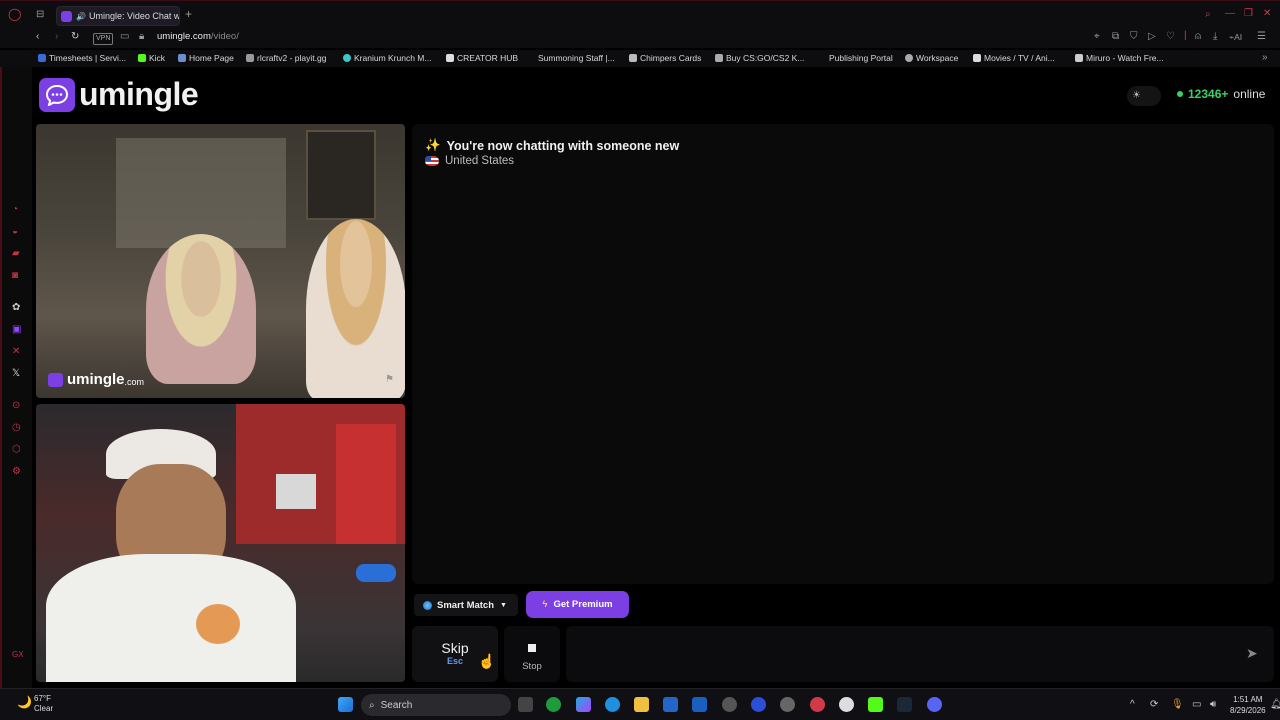 Image resolution: width=1280 pixels, height=720 pixels. What do you see at coordinates (1275, 705) in the screenshot?
I see `notifications-icon: 🔔︎` at bounding box center [1275, 705].